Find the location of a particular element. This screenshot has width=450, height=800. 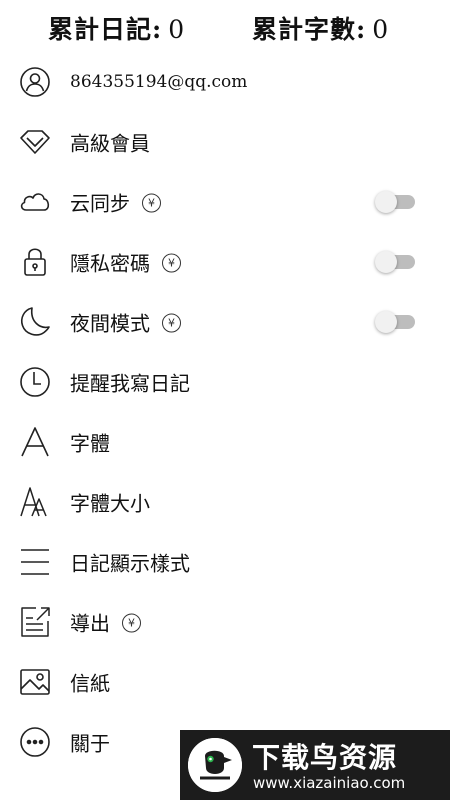

night-mode-toggle is located at coordinates (395, 322).